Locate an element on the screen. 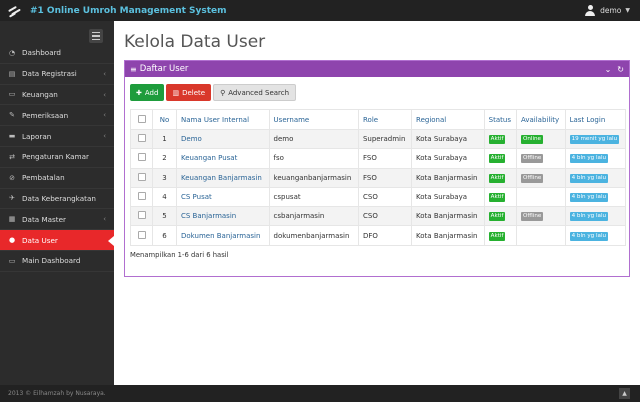 Image resolution: width=640 pixels, height=402 pixels. sidebar-item-main-dashboard: ▭ Main Dashboard is located at coordinates (57, 261).